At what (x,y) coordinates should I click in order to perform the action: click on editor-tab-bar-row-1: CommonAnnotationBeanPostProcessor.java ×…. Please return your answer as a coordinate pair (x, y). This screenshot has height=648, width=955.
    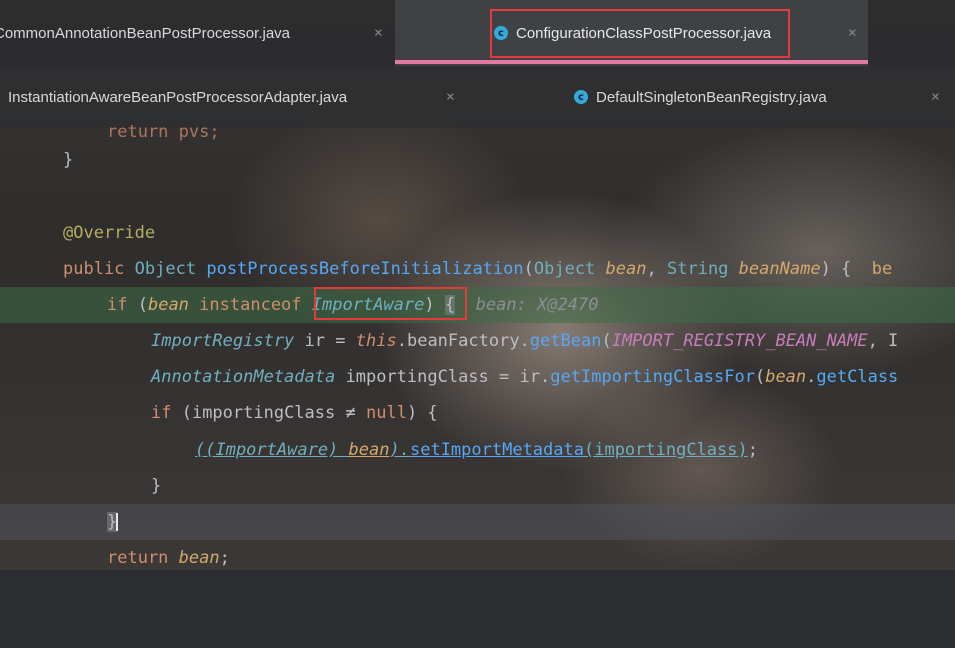
    Looking at the image, I should click on (477, 33).